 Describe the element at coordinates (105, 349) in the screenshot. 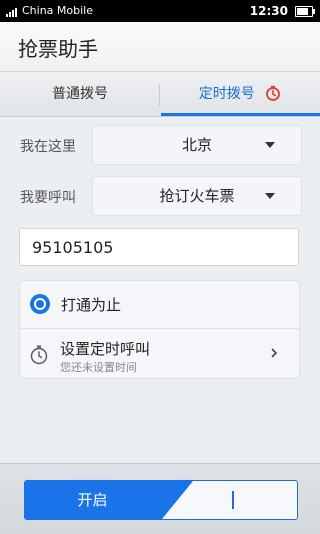

I see `option-label: 设置定时呼叫` at that location.